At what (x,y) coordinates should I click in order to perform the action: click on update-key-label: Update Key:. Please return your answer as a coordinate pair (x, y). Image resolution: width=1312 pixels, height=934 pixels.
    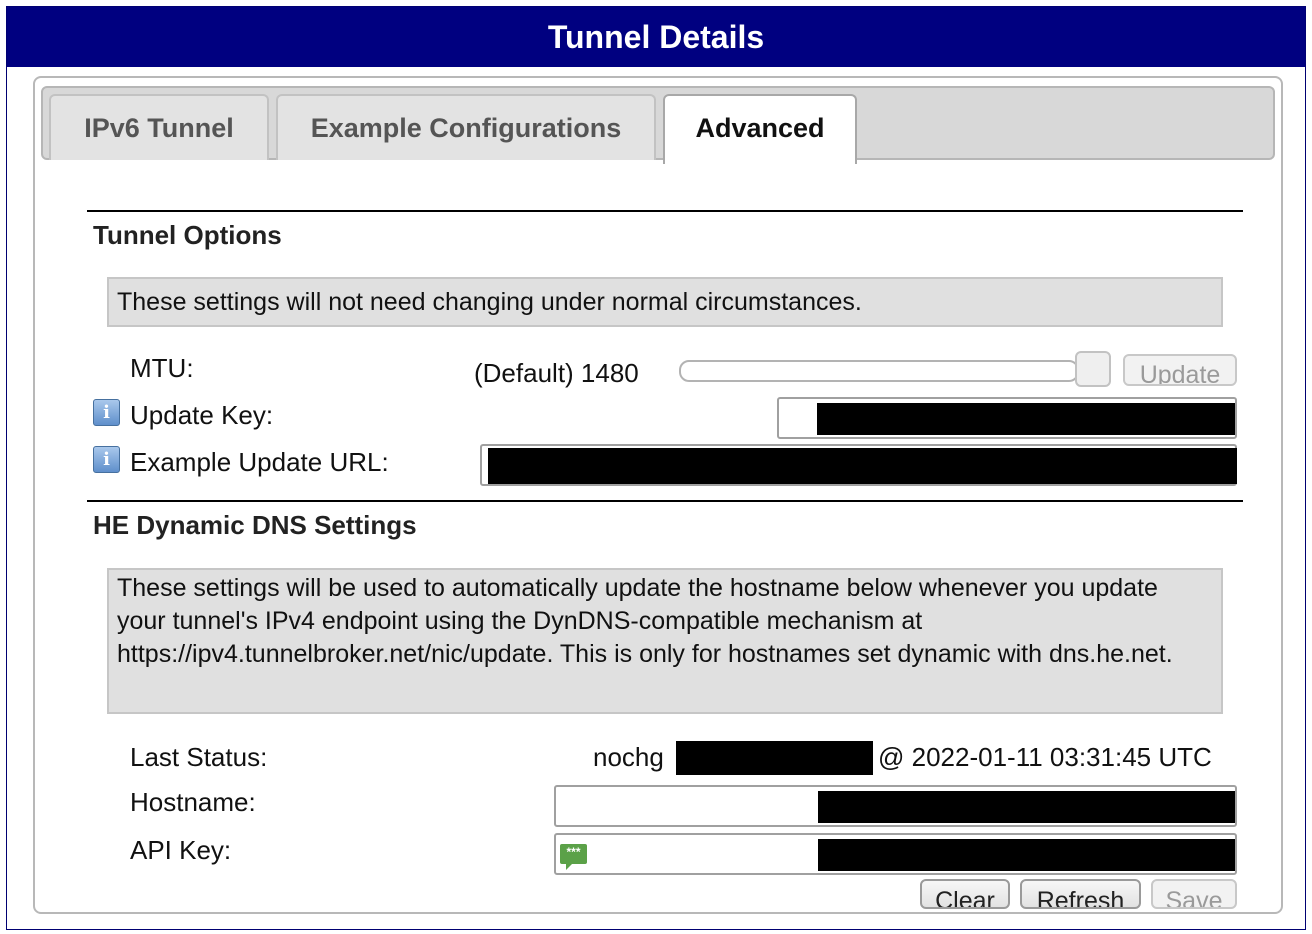
    Looking at the image, I should click on (202, 415).